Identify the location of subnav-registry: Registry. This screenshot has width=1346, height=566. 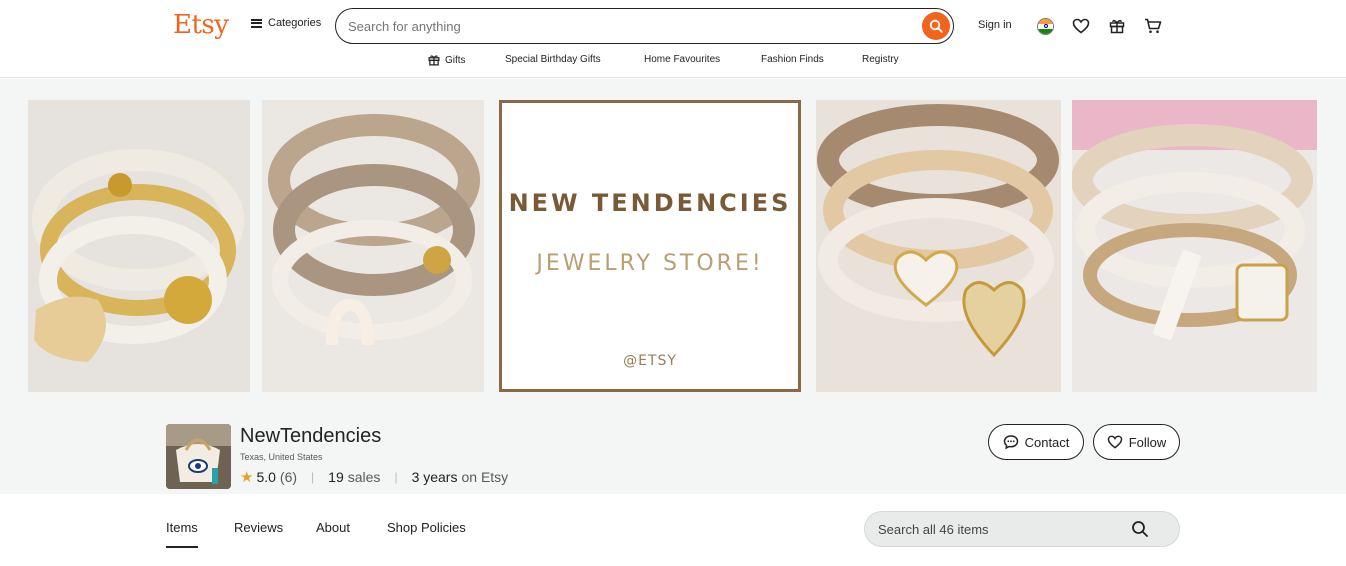
(880, 59).